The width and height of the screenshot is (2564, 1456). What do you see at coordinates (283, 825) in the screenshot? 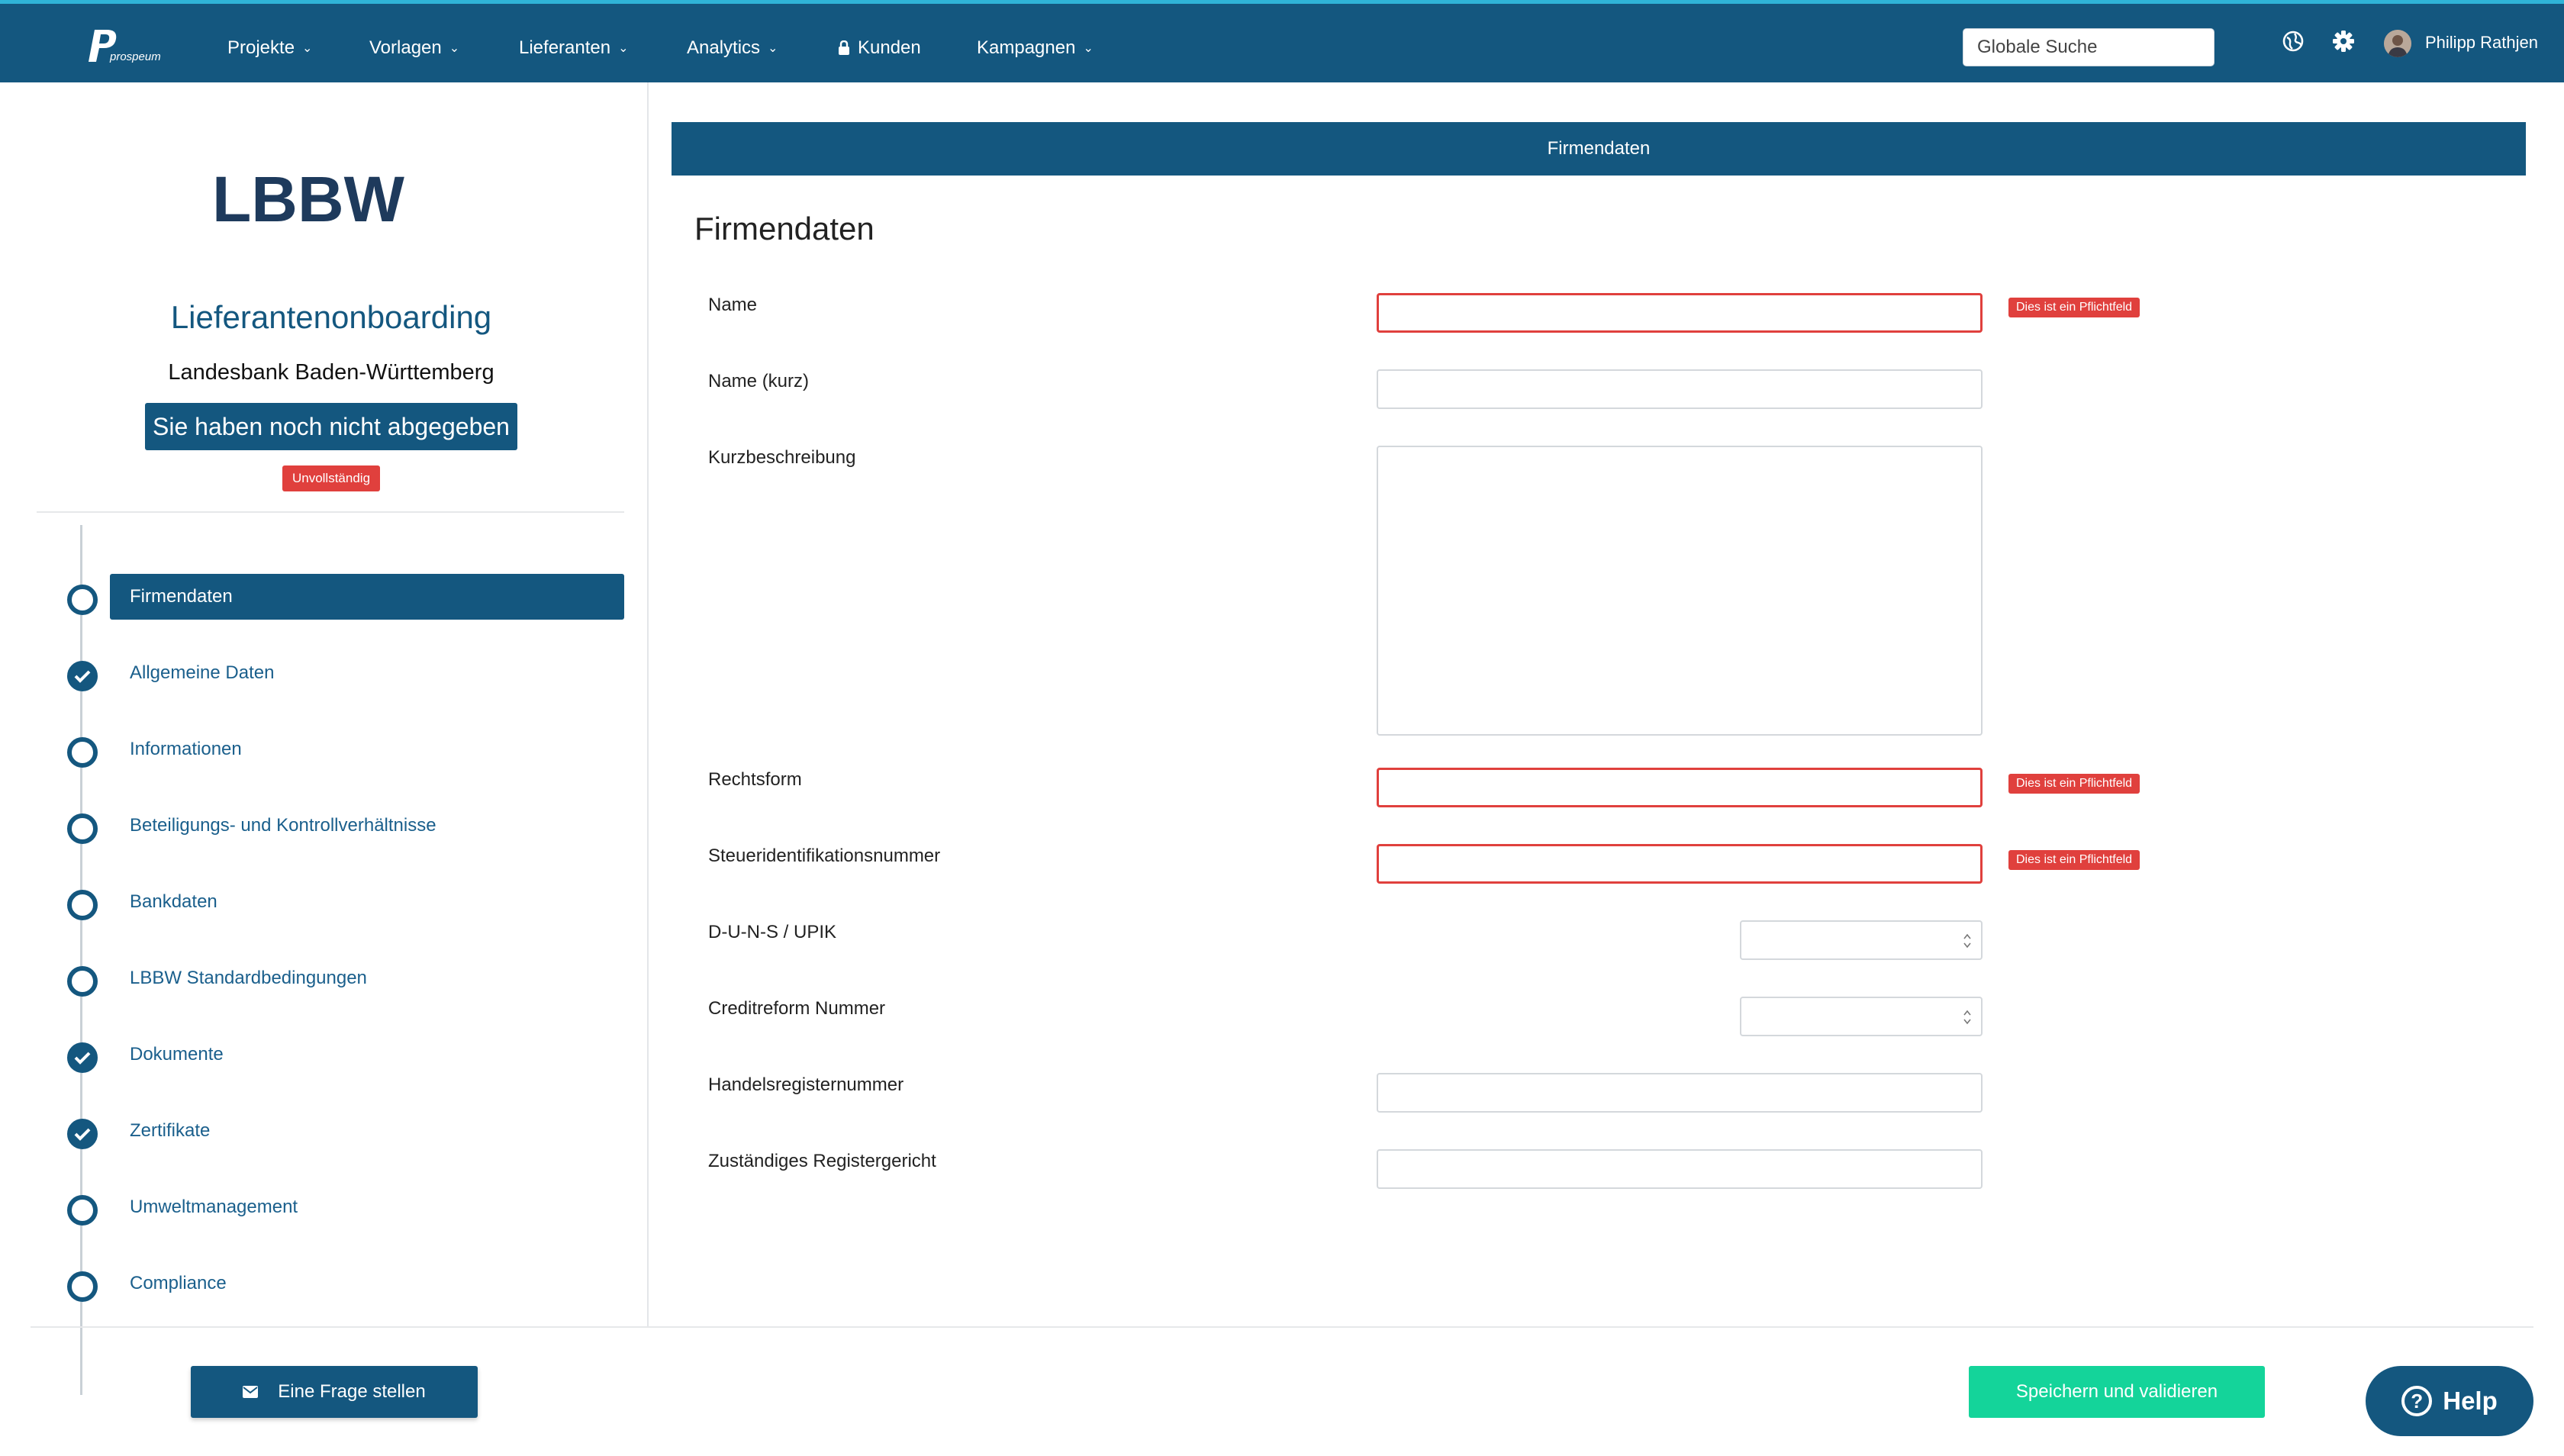
I see `step-label: Beteiligungs- und Kontrollverhältnisse` at bounding box center [283, 825].